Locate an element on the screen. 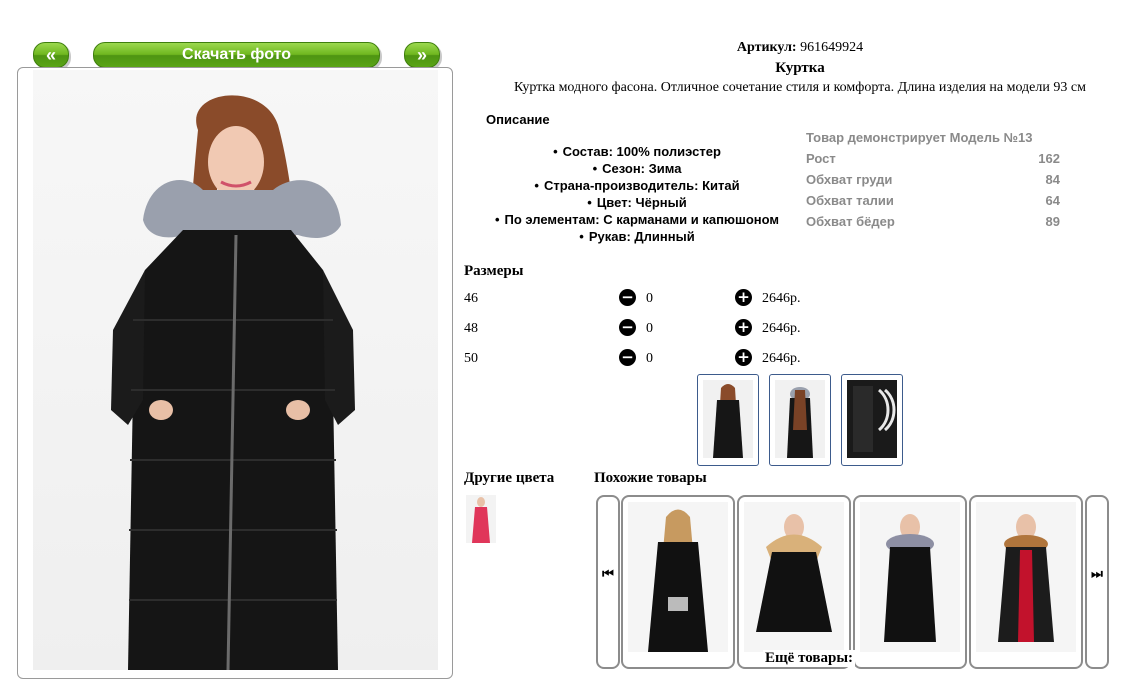 The image size is (1130, 679). similar-products-heading: Похожие товары is located at coordinates (650, 478).